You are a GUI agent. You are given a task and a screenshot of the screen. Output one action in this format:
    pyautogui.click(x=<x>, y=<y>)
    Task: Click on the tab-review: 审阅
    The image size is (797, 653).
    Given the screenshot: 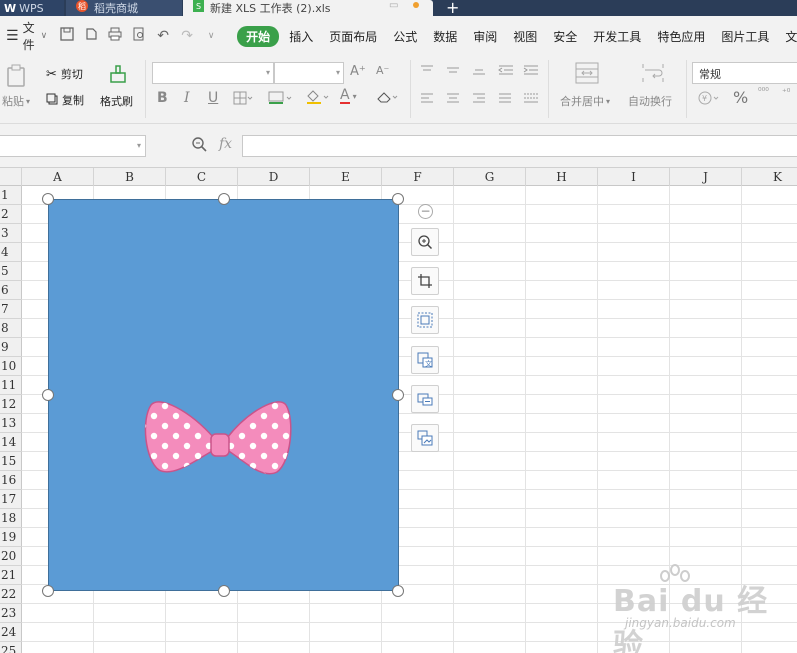 What is the action you would take?
    pyautogui.click(x=485, y=36)
    